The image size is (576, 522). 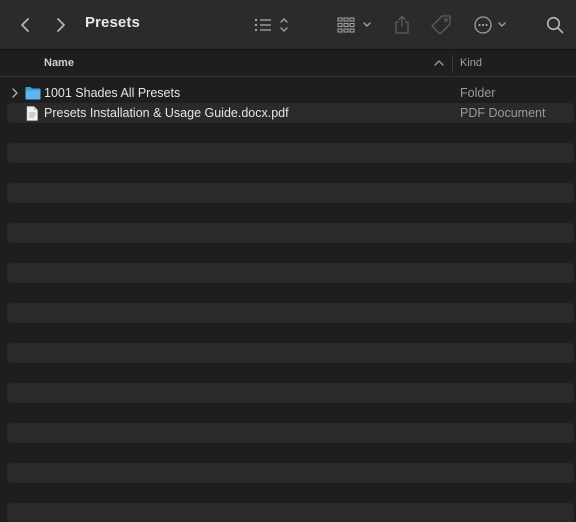 What do you see at coordinates (478, 93) in the screenshot?
I see `file-kind: Folder` at bounding box center [478, 93].